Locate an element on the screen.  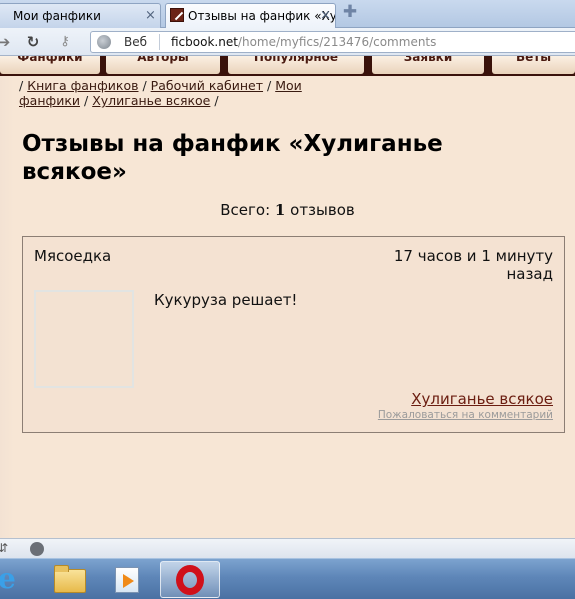
tab-reviews: Отзывы на фанфик «Хулиганье всякое» × is located at coordinates (250, 15).